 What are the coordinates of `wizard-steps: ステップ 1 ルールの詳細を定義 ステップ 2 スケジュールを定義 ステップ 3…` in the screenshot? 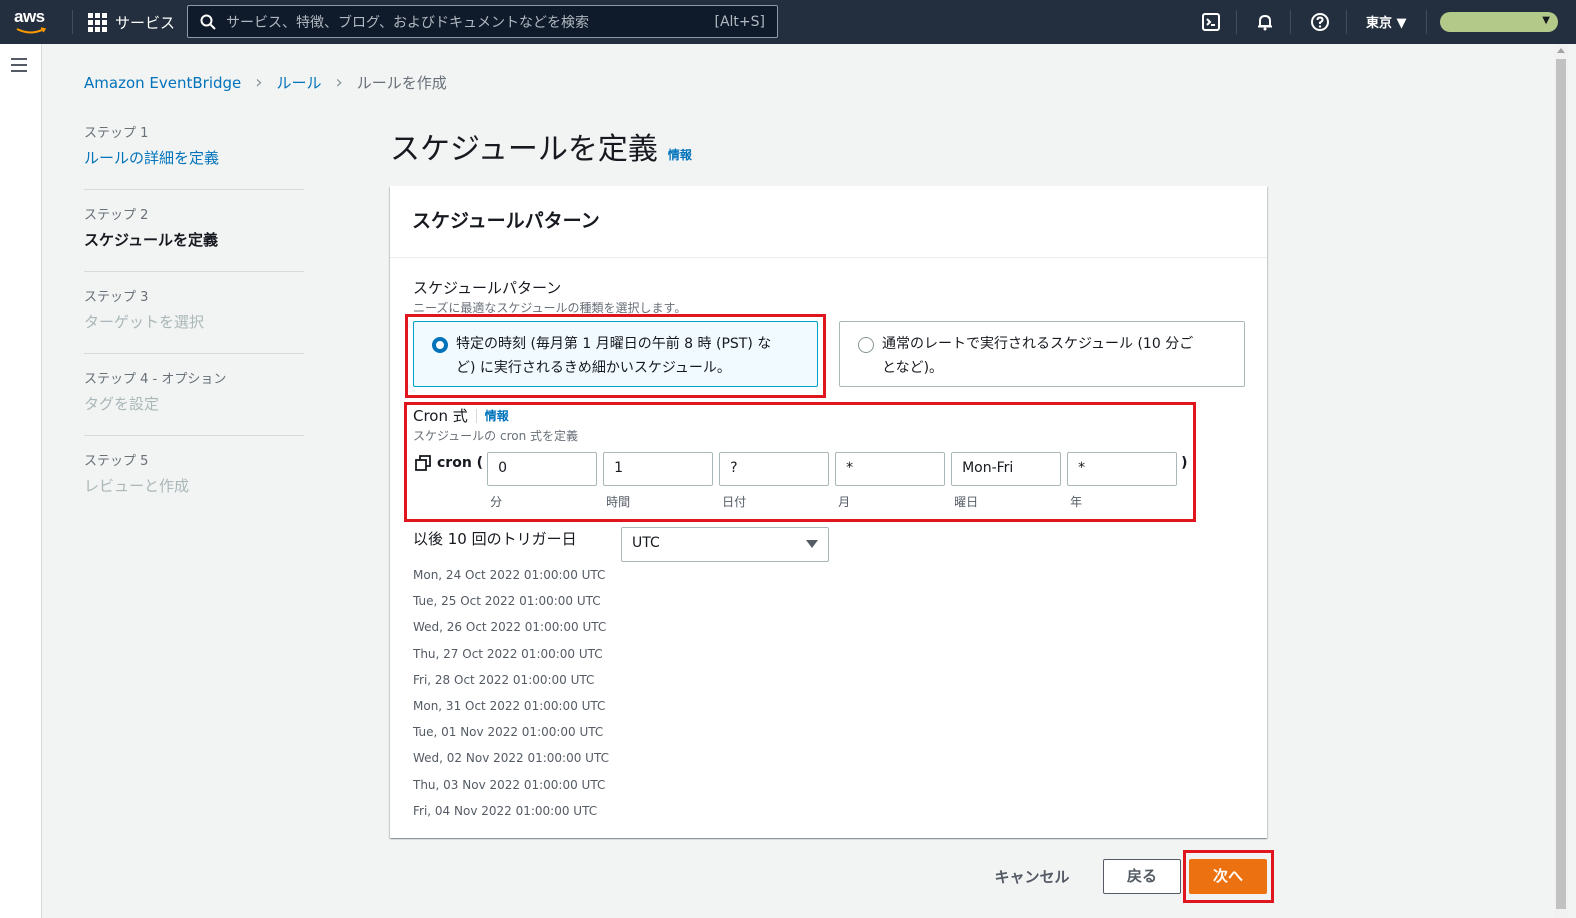 It's located at (194, 327).